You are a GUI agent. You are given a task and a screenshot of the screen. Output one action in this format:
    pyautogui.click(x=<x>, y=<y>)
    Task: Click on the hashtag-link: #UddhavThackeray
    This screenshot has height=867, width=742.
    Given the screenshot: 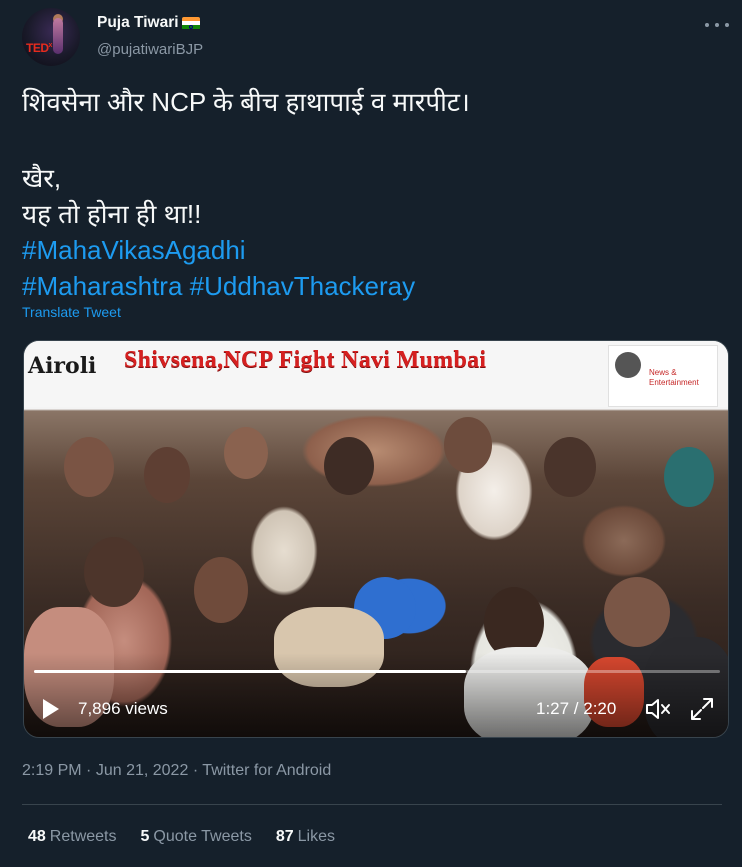 What is the action you would take?
    pyautogui.click(x=302, y=286)
    